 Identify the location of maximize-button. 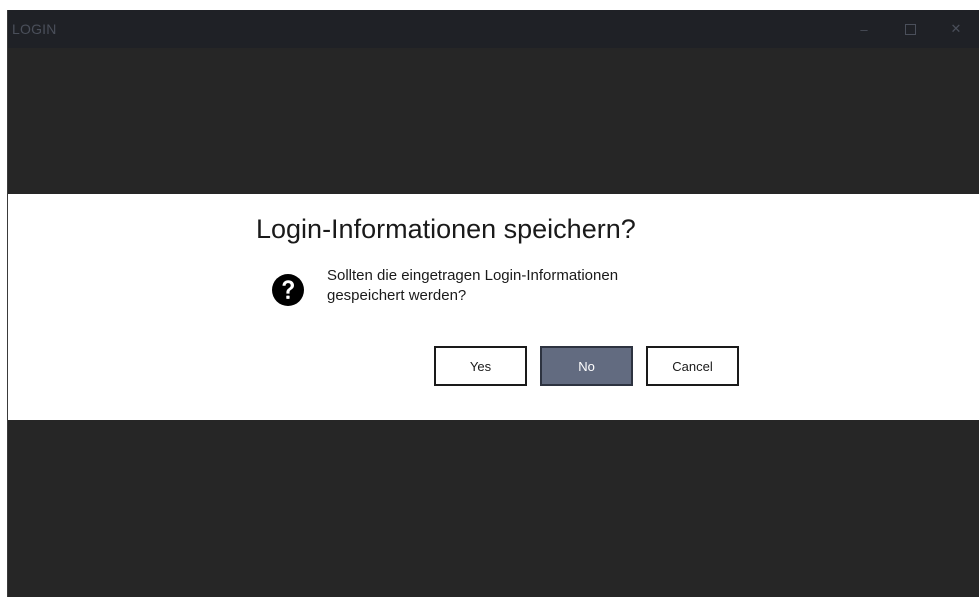
(910, 29).